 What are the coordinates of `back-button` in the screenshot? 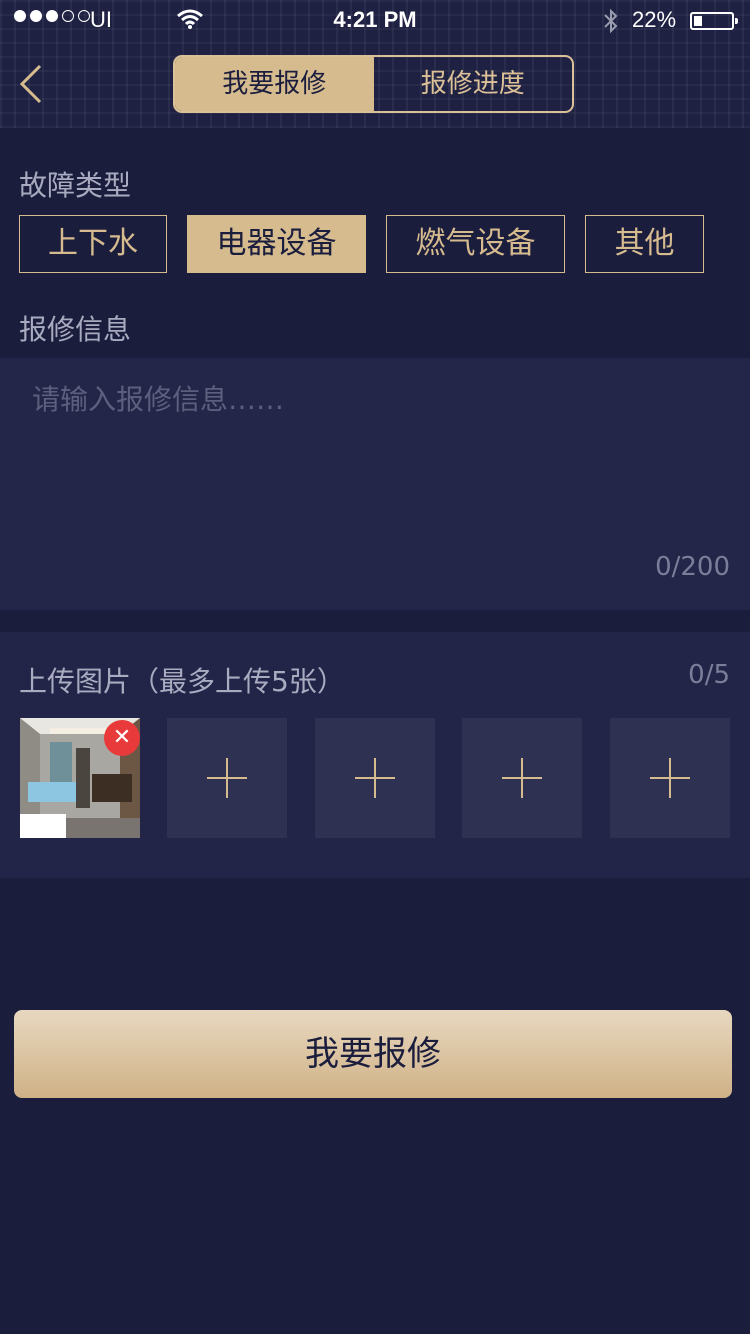 It's located at (34, 84).